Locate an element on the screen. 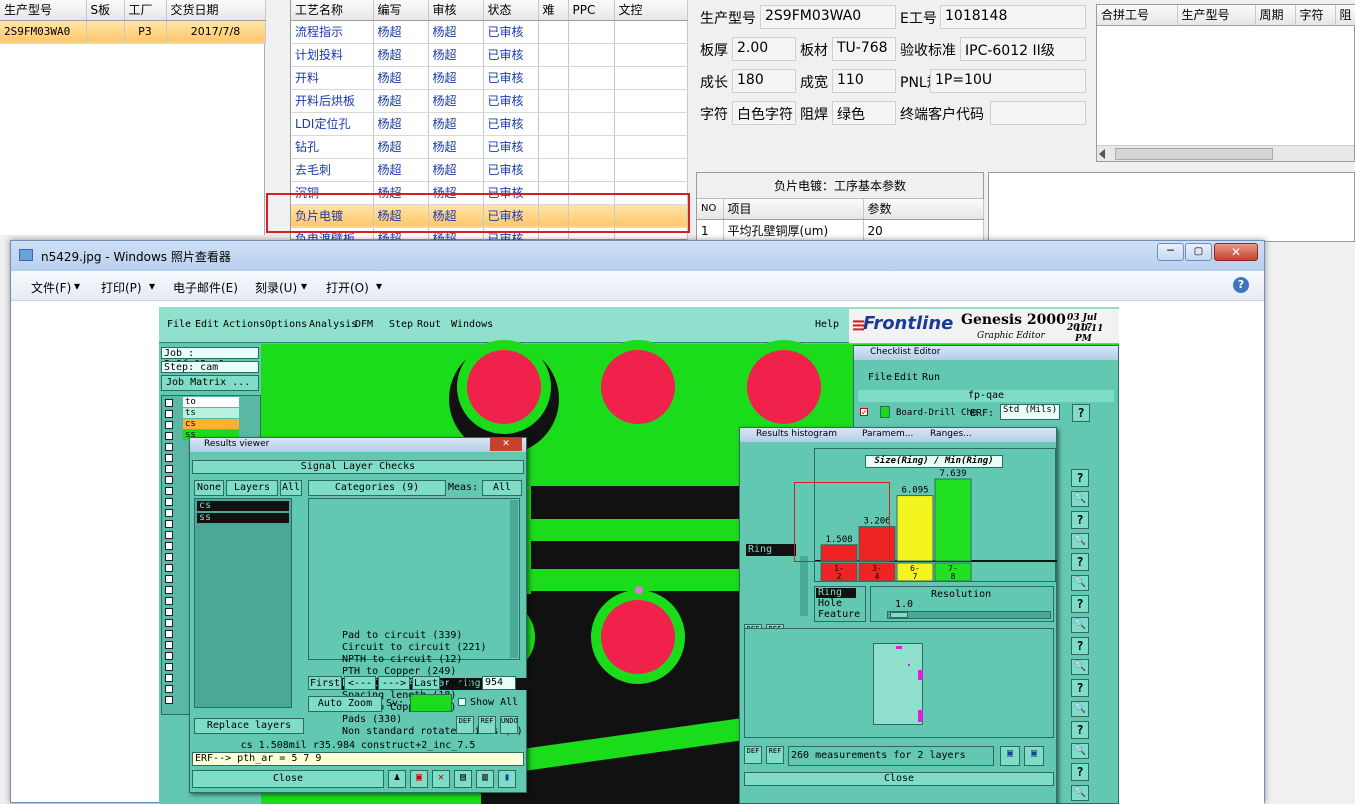 The width and height of the screenshot is (1355, 804). resolution-slider-thumb is located at coordinates (899, 615).